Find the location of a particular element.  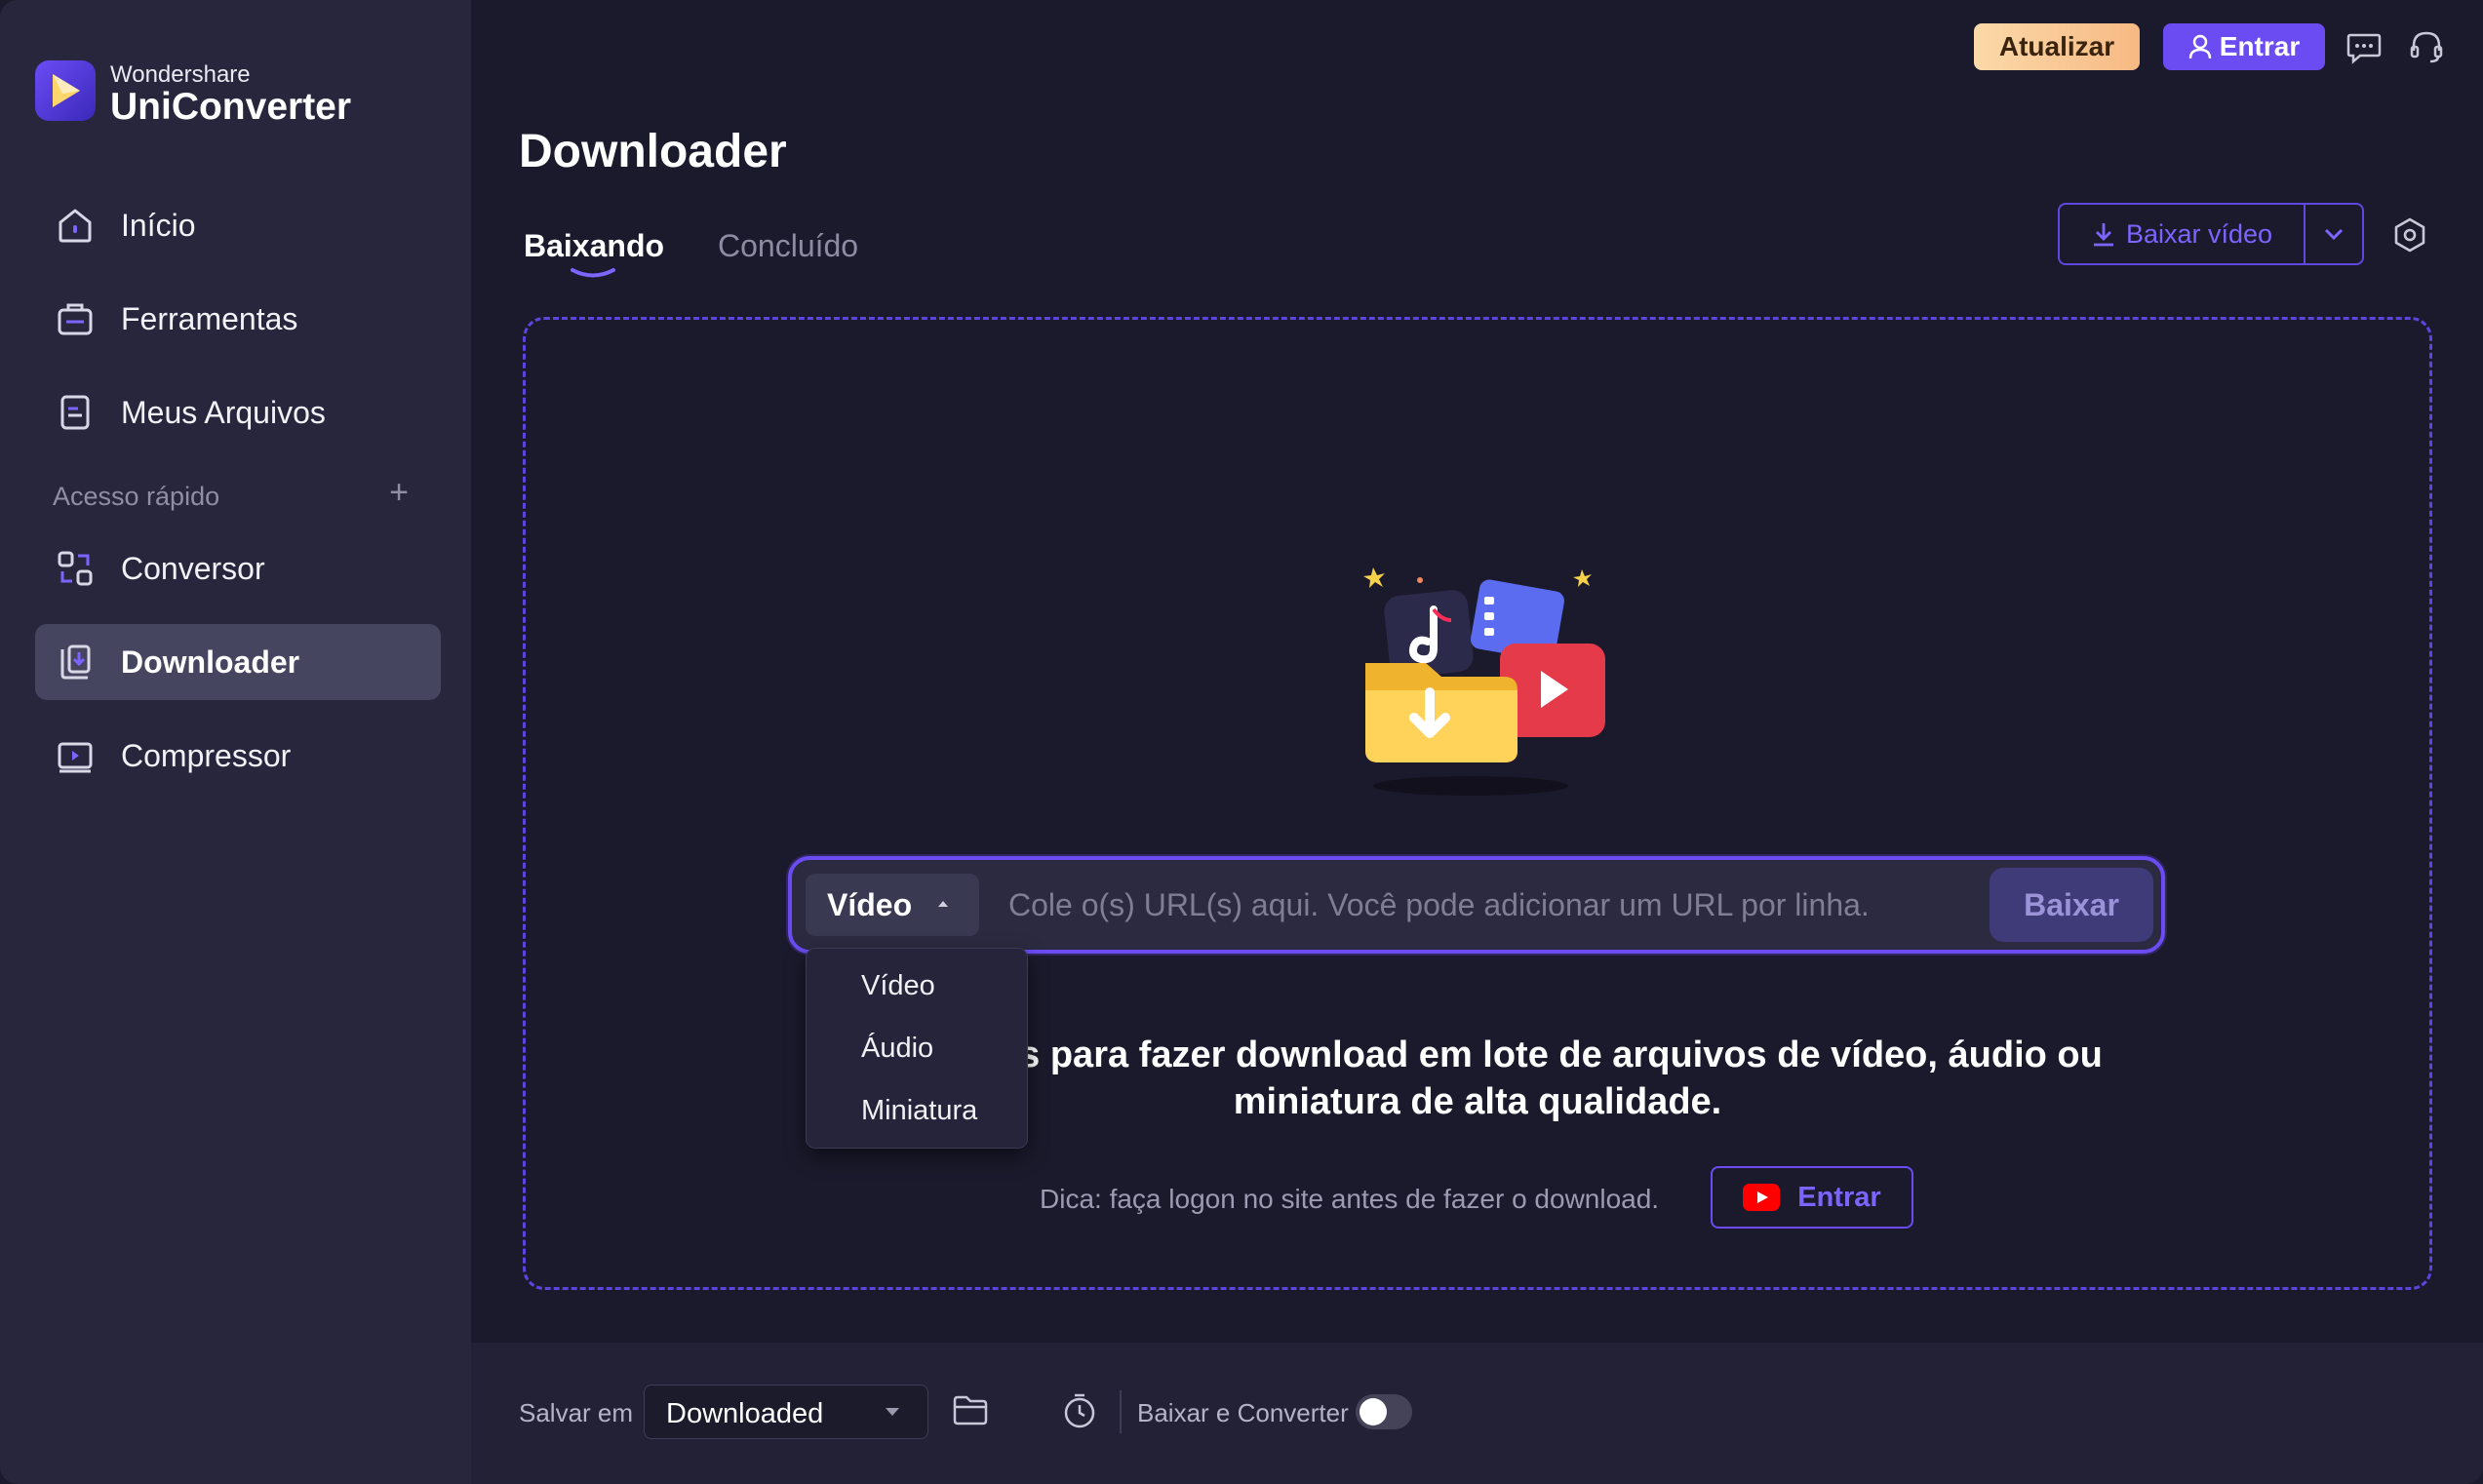

download-folder-illustration-icon is located at coordinates (1484, 681).